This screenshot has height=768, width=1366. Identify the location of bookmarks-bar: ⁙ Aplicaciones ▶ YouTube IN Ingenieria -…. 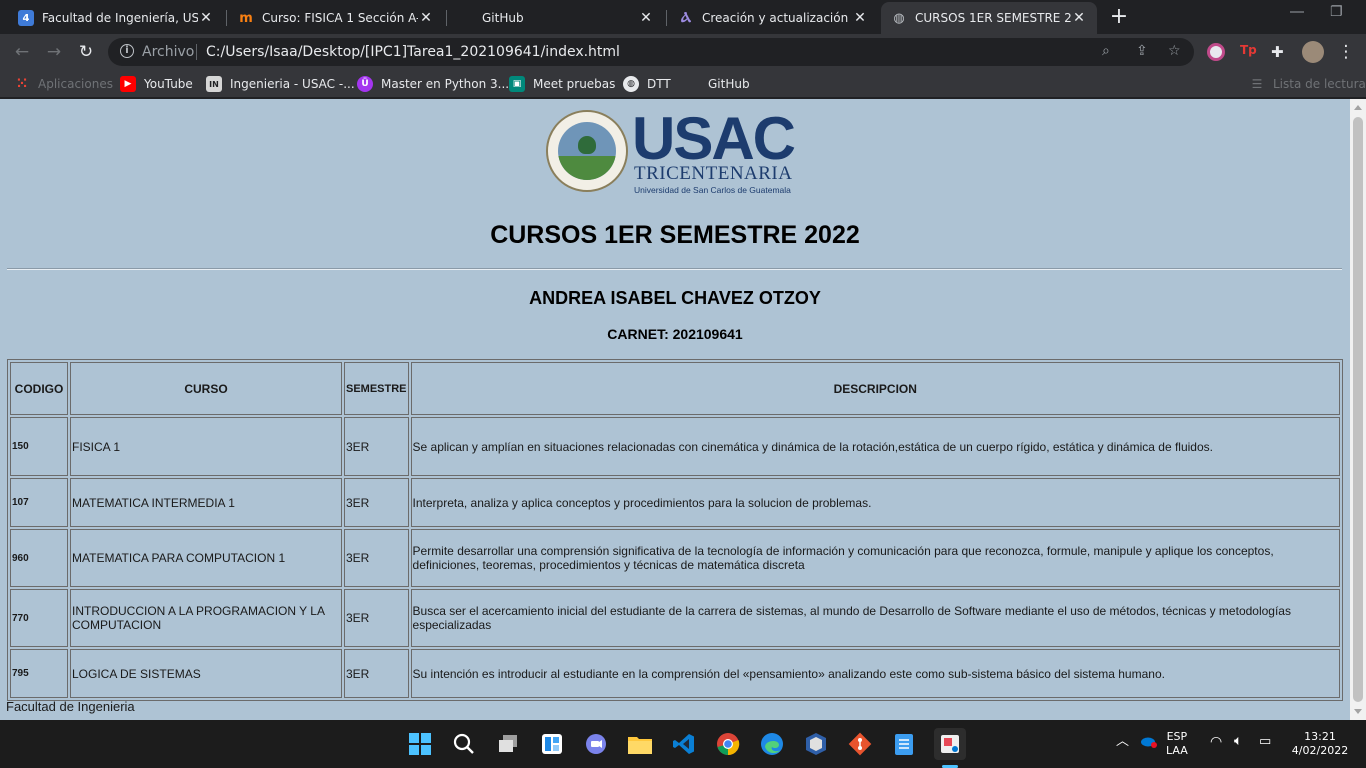
(683, 84).